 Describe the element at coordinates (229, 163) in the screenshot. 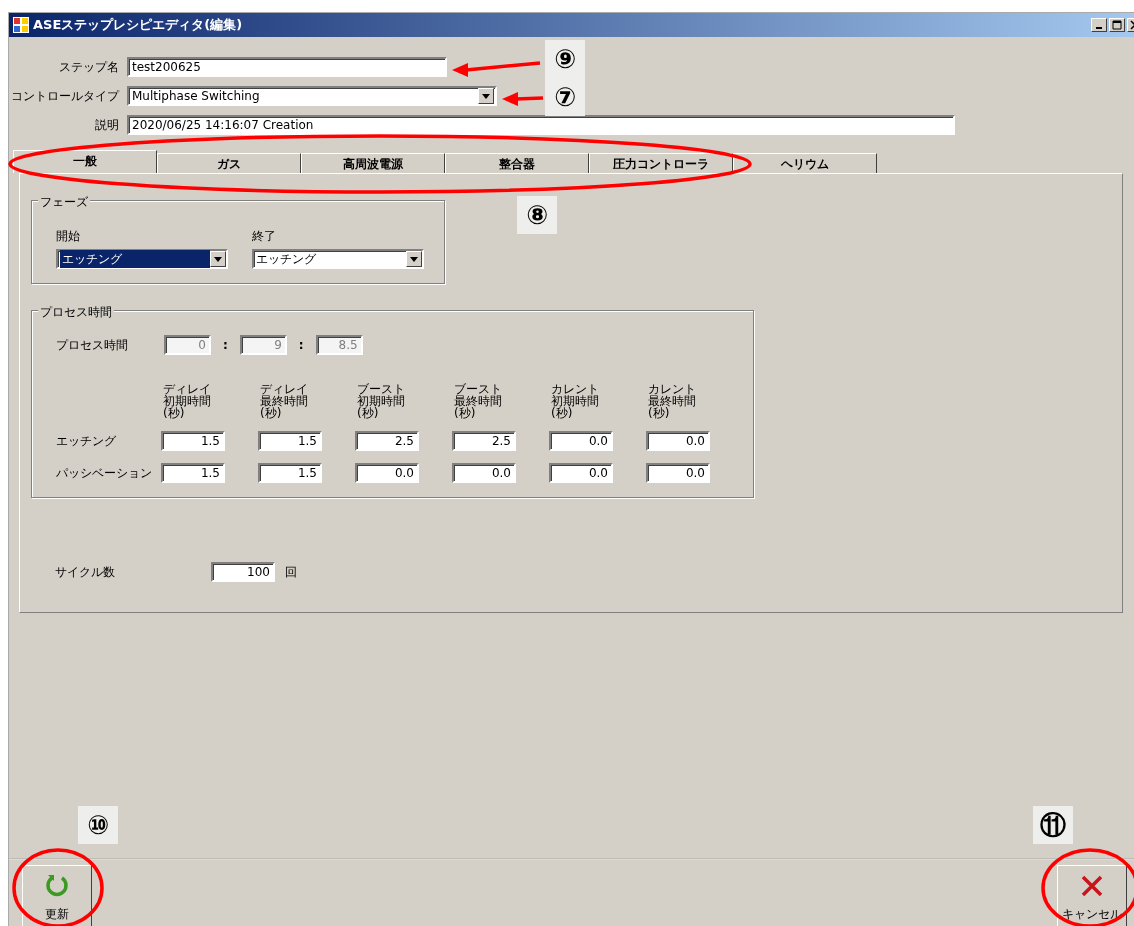

I see `tab: ガス` at that location.